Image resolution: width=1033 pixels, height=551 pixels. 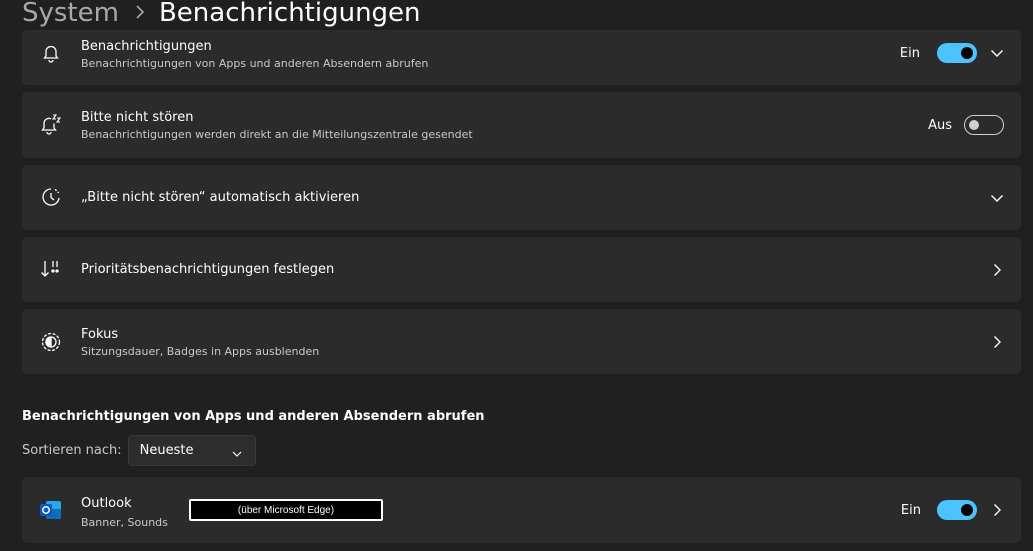 What do you see at coordinates (51, 510) in the screenshot?
I see `outlook-icon` at bounding box center [51, 510].